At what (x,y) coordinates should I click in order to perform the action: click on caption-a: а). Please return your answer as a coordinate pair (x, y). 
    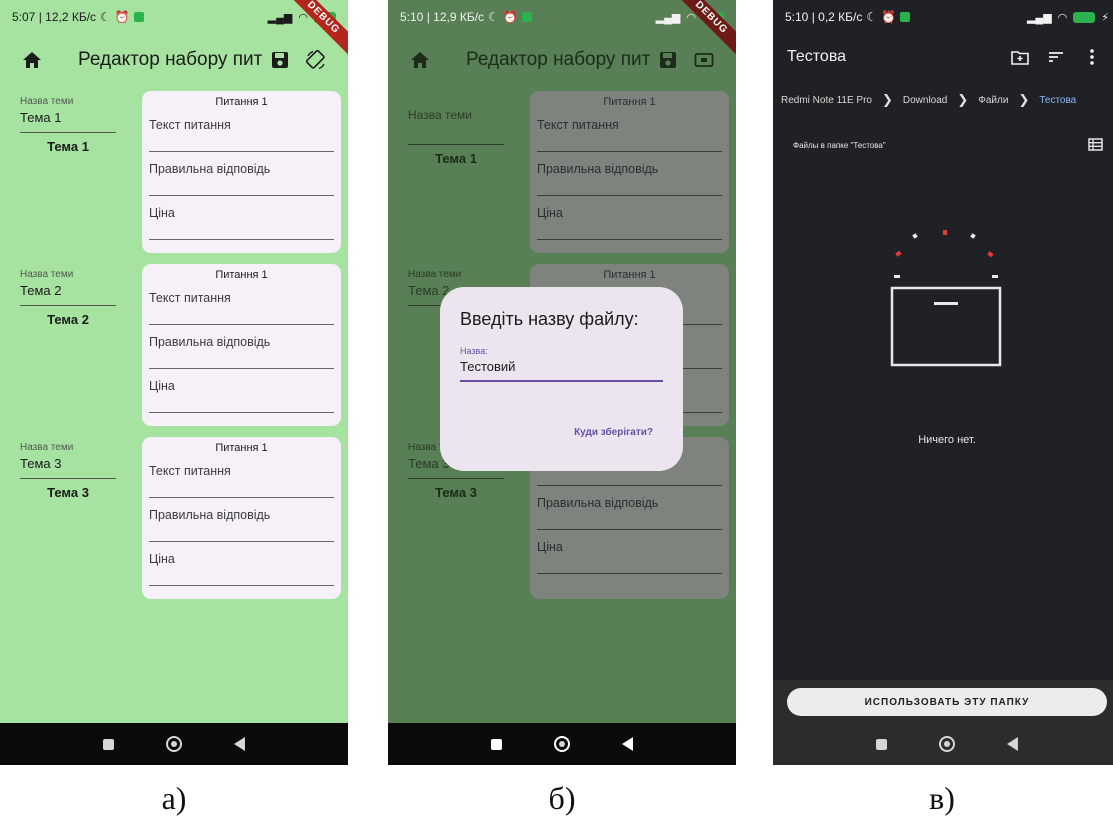
    Looking at the image, I should click on (174, 798).